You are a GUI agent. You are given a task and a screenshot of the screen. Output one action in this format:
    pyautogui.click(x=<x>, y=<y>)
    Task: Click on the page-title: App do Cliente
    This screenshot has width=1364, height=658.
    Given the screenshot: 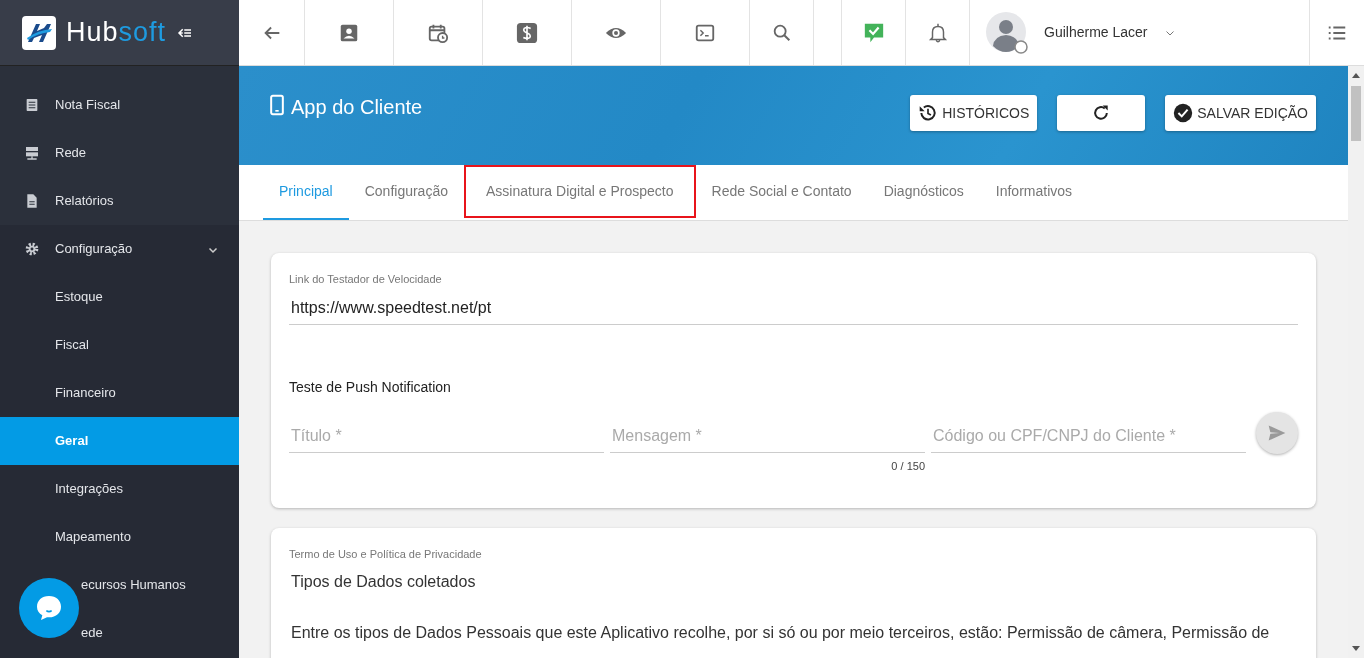 What is the action you would take?
    pyautogui.click(x=357, y=107)
    